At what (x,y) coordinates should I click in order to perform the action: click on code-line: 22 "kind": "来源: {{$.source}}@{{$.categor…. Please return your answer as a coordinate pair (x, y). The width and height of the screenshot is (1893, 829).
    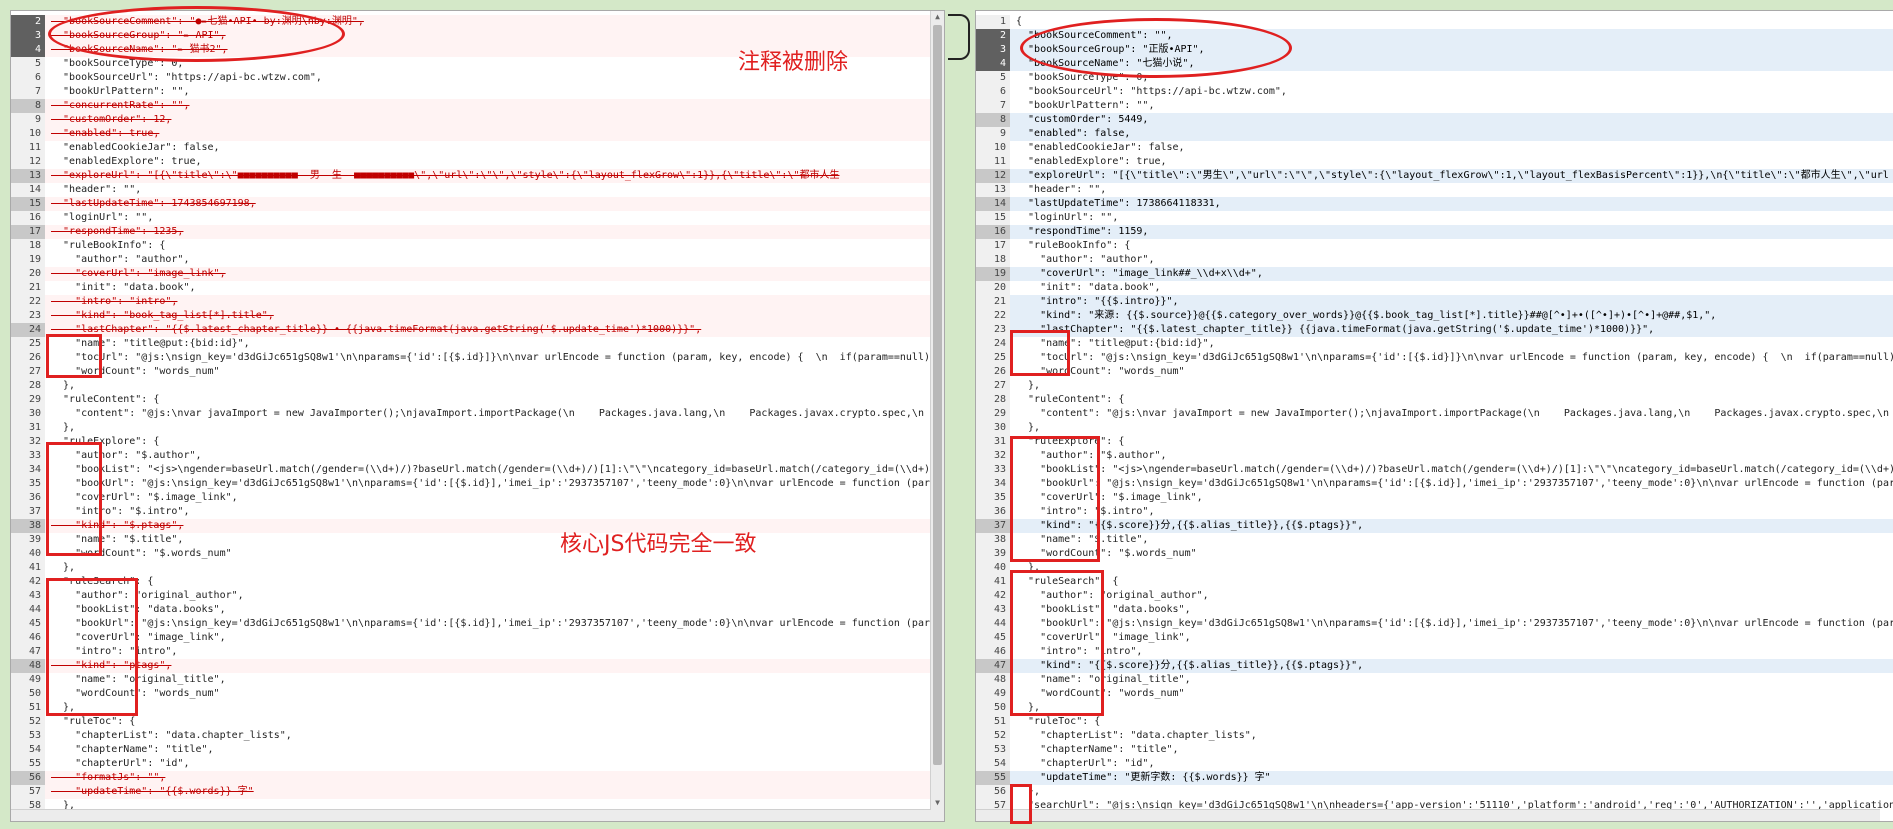
    Looking at the image, I should click on (1434, 316).